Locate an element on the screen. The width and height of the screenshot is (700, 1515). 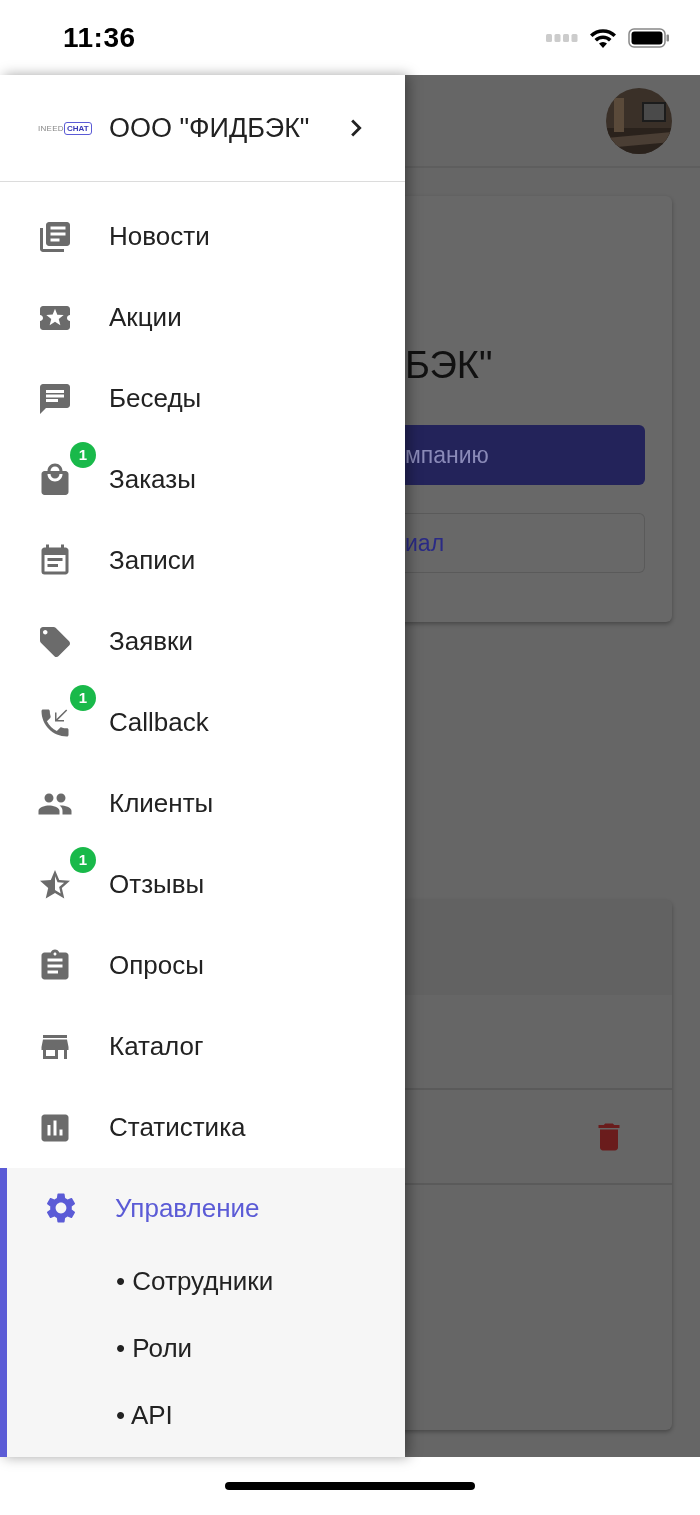
wifi-icon is located at coordinates (603, 37).